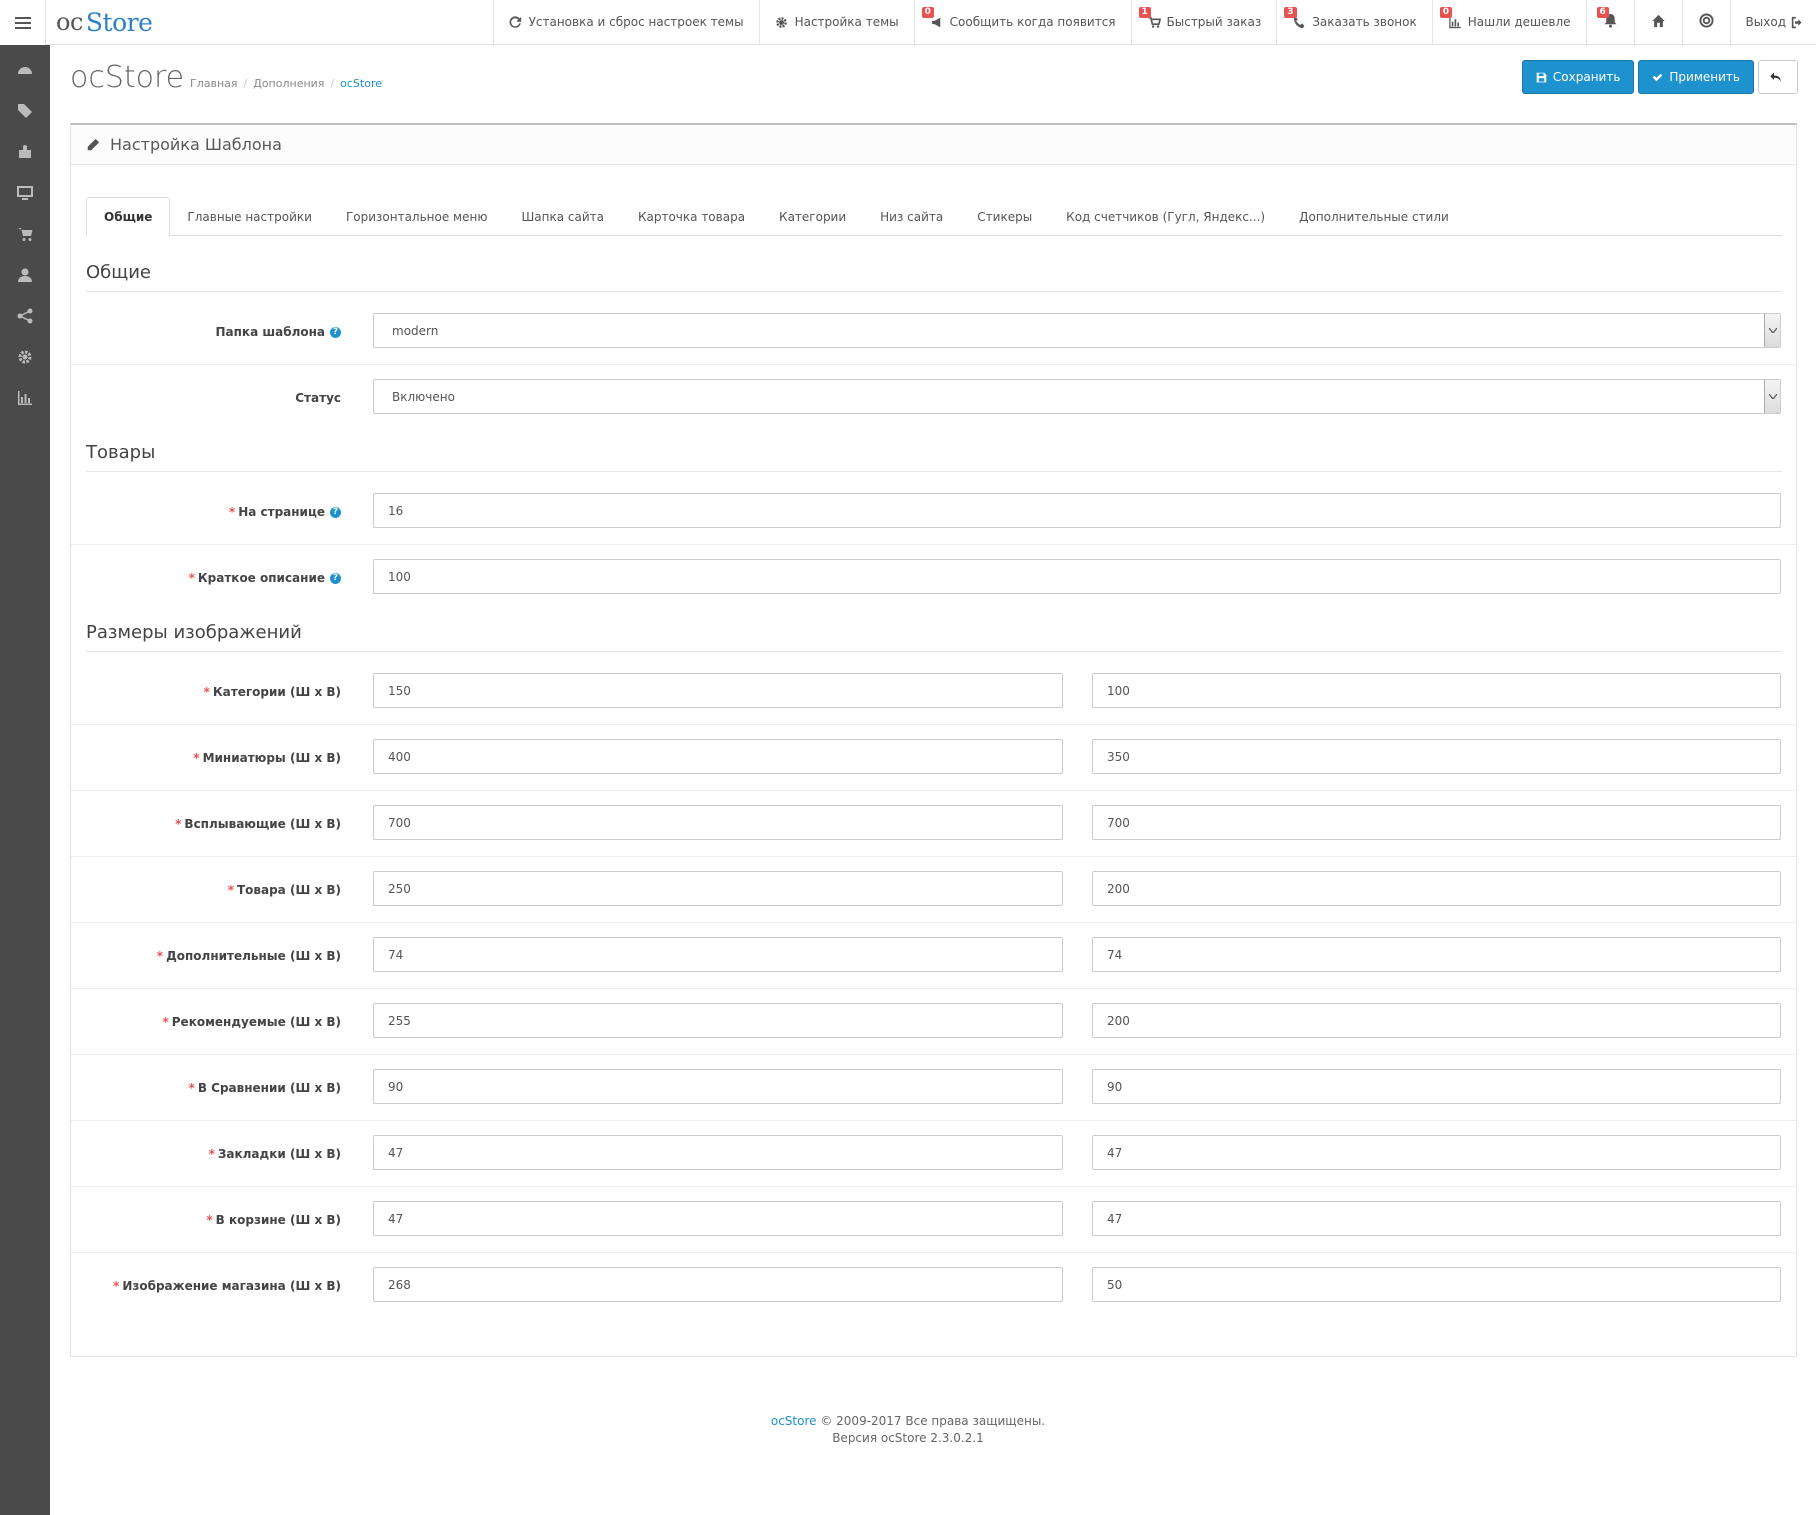  What do you see at coordinates (288, 83) in the screenshot?
I see `breadcrumb-extensions: Дополнения` at bounding box center [288, 83].